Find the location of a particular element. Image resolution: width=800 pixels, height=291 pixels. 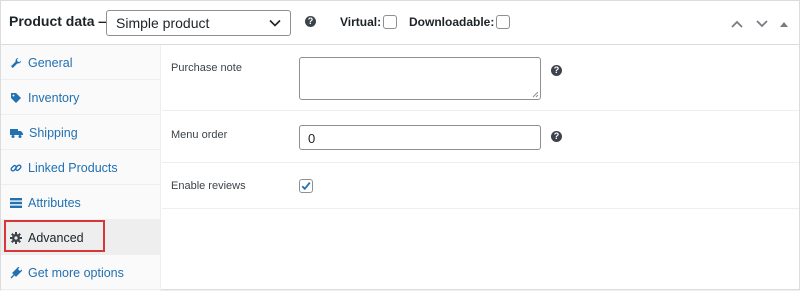

collapse-toggle-icon is located at coordinates (784, 24).